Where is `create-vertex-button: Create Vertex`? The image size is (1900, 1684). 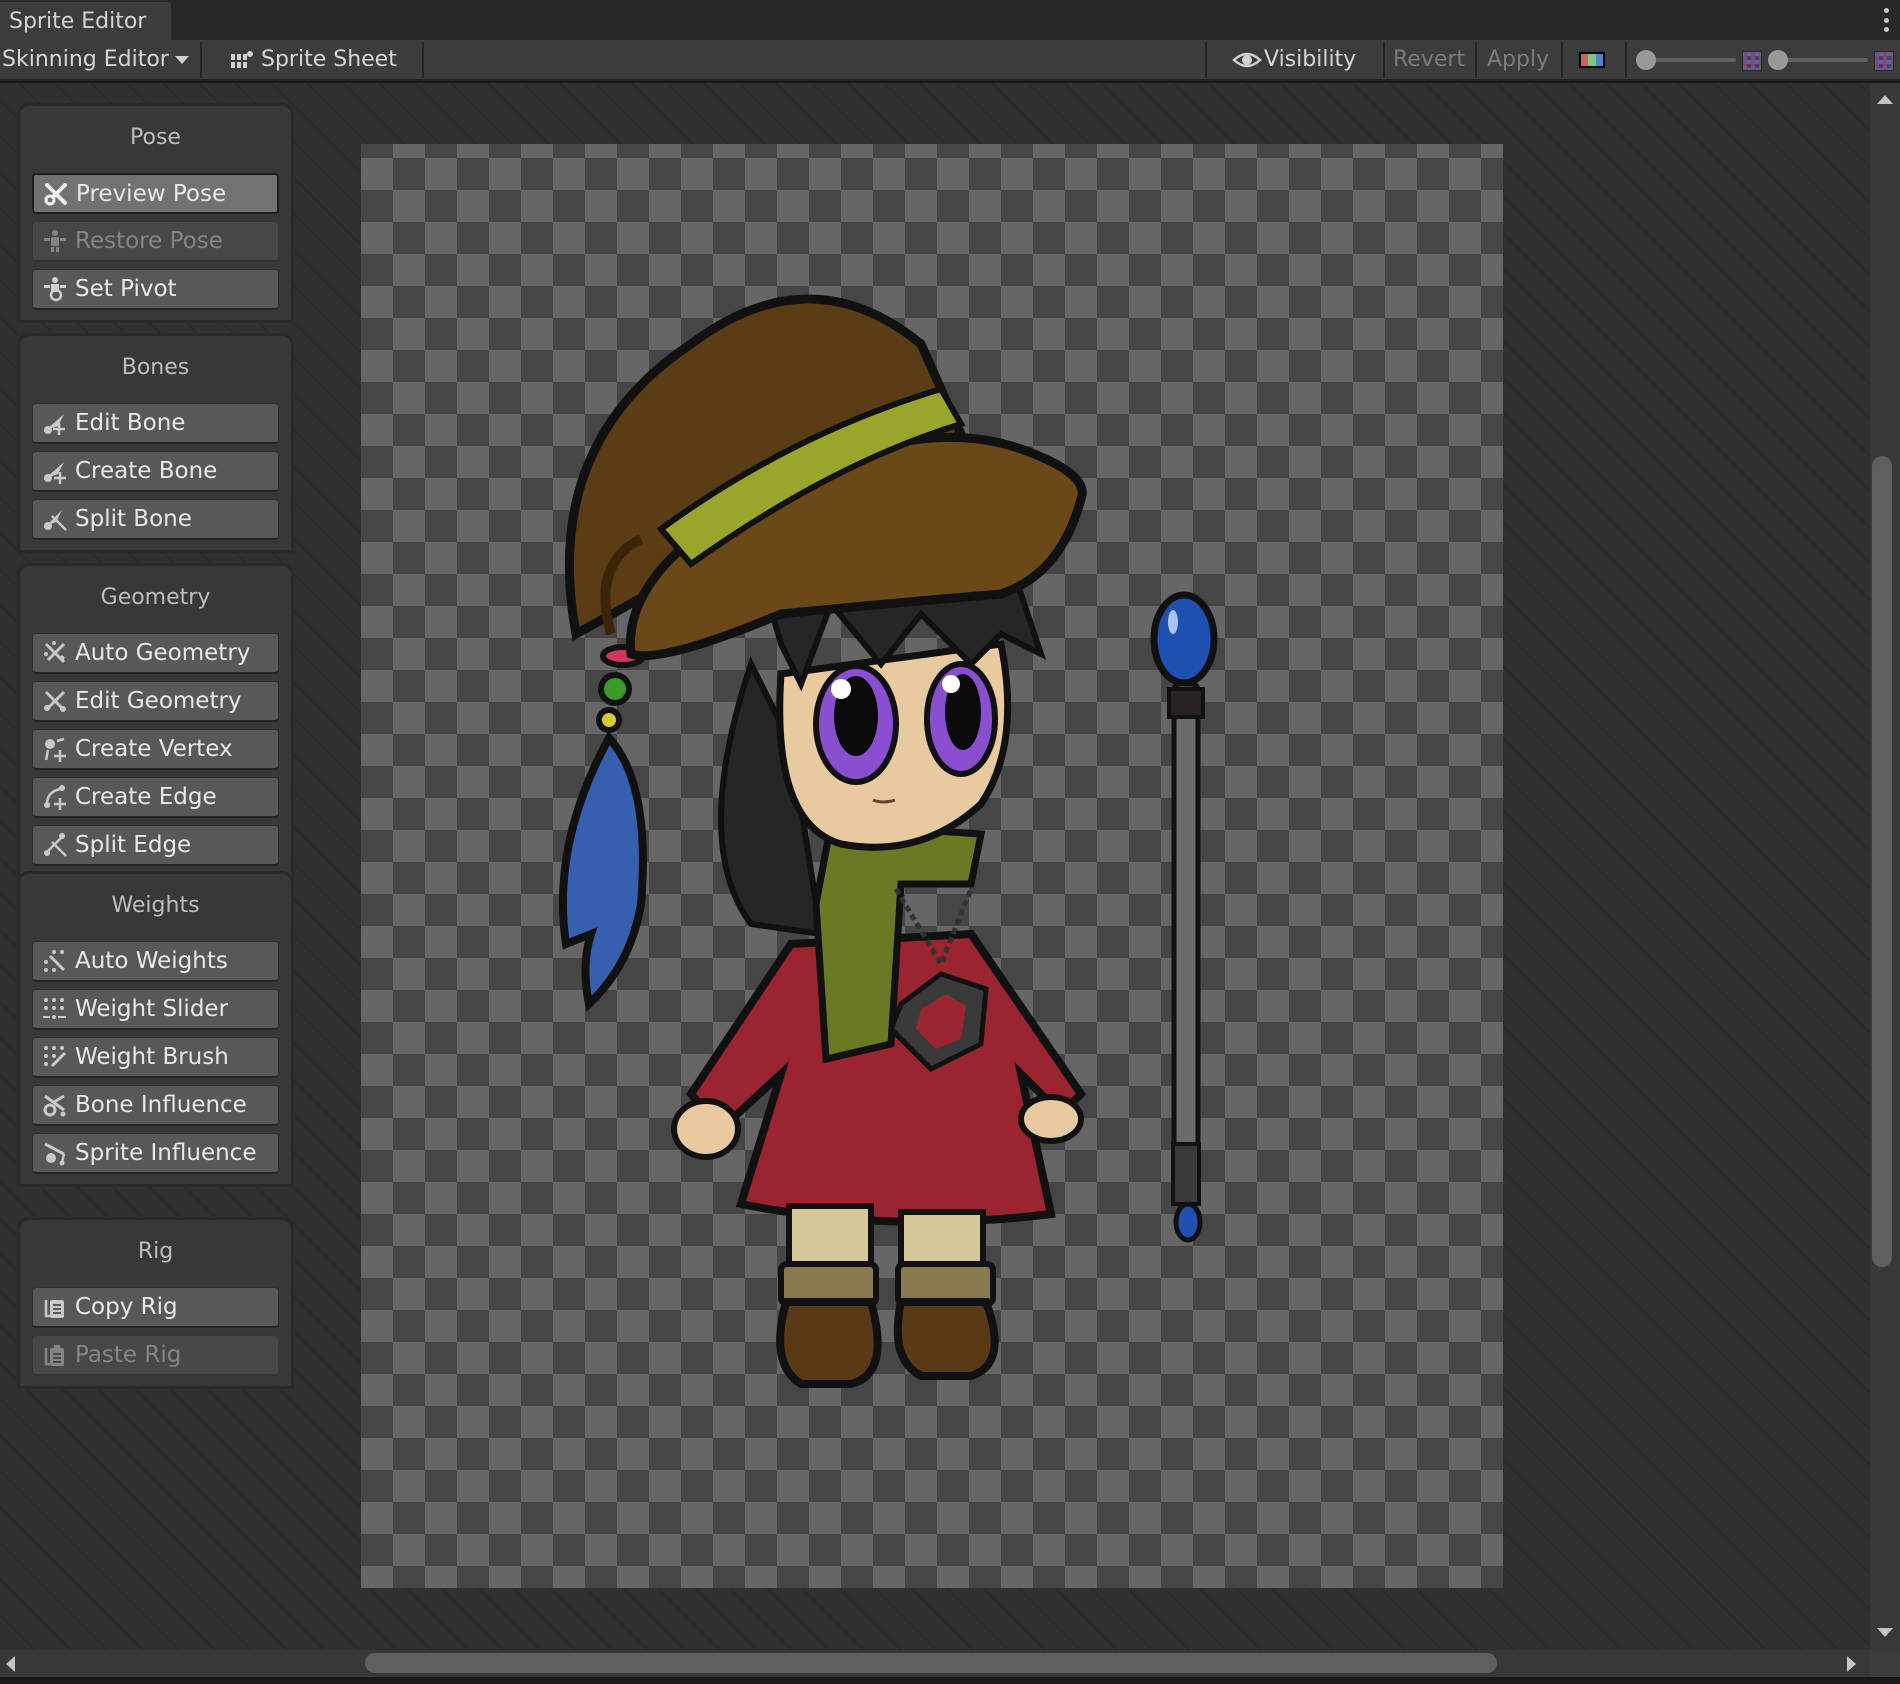 create-vertex-button: Create Vertex is located at coordinates (155, 749).